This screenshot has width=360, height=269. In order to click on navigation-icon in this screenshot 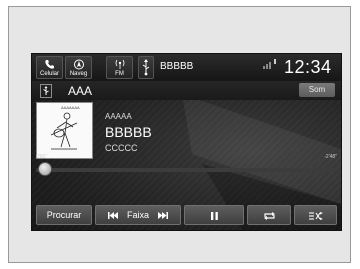, I will do `click(78, 64)`.